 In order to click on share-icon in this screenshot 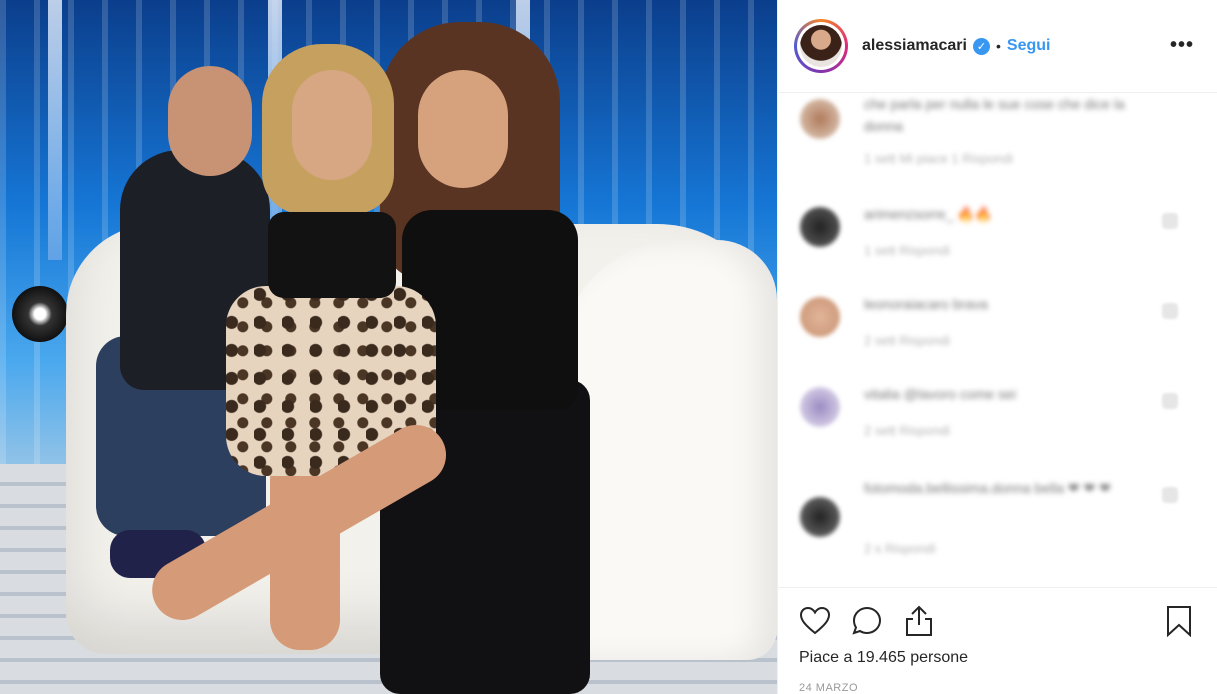, I will do `click(919, 620)`.